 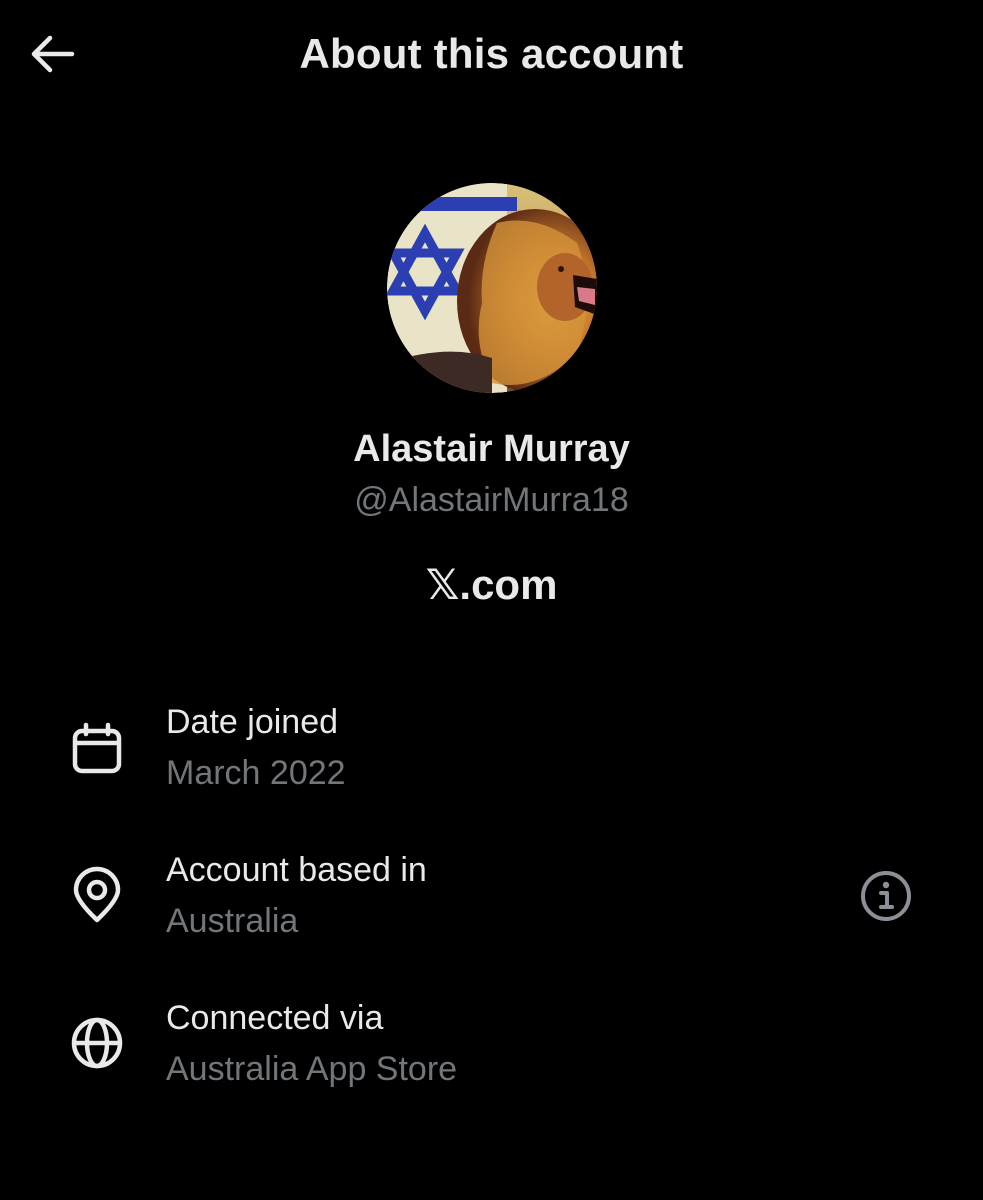 I want to click on header-bar: About this account, so click(x=491, y=54).